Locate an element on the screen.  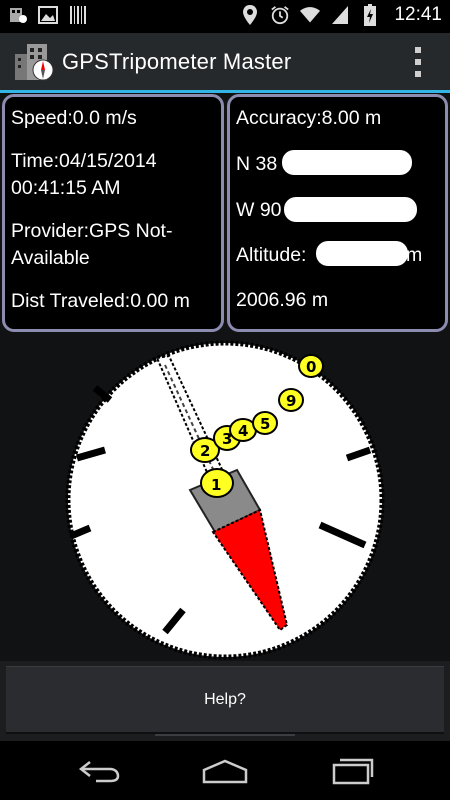
wifi-icon is located at coordinates (310, 15).